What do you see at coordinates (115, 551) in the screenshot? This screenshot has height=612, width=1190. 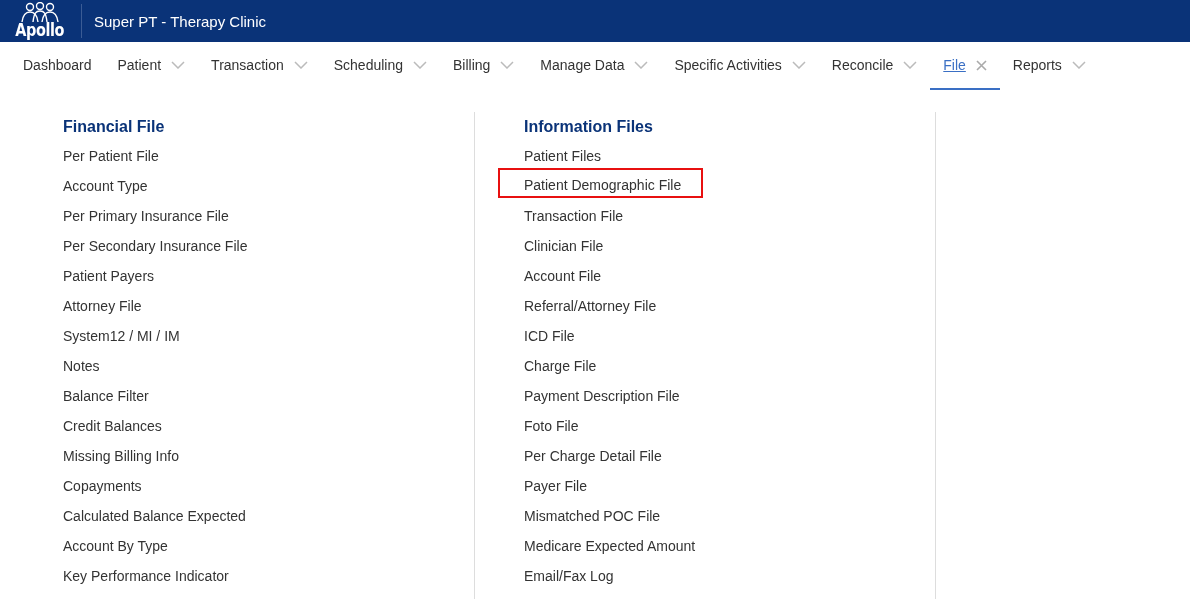 I see `menu-link: Account By Type` at bounding box center [115, 551].